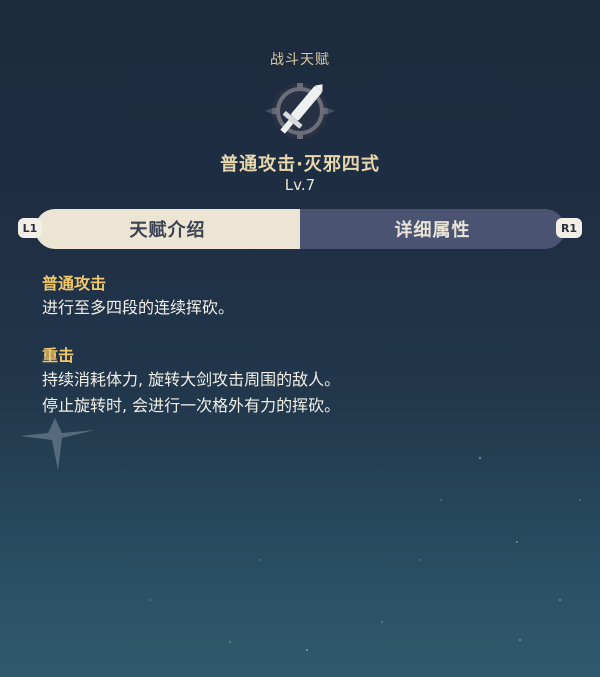 This screenshot has width=600, height=677. What do you see at coordinates (74, 283) in the screenshot?
I see `section-title-normal-attack: 普通攻击` at bounding box center [74, 283].